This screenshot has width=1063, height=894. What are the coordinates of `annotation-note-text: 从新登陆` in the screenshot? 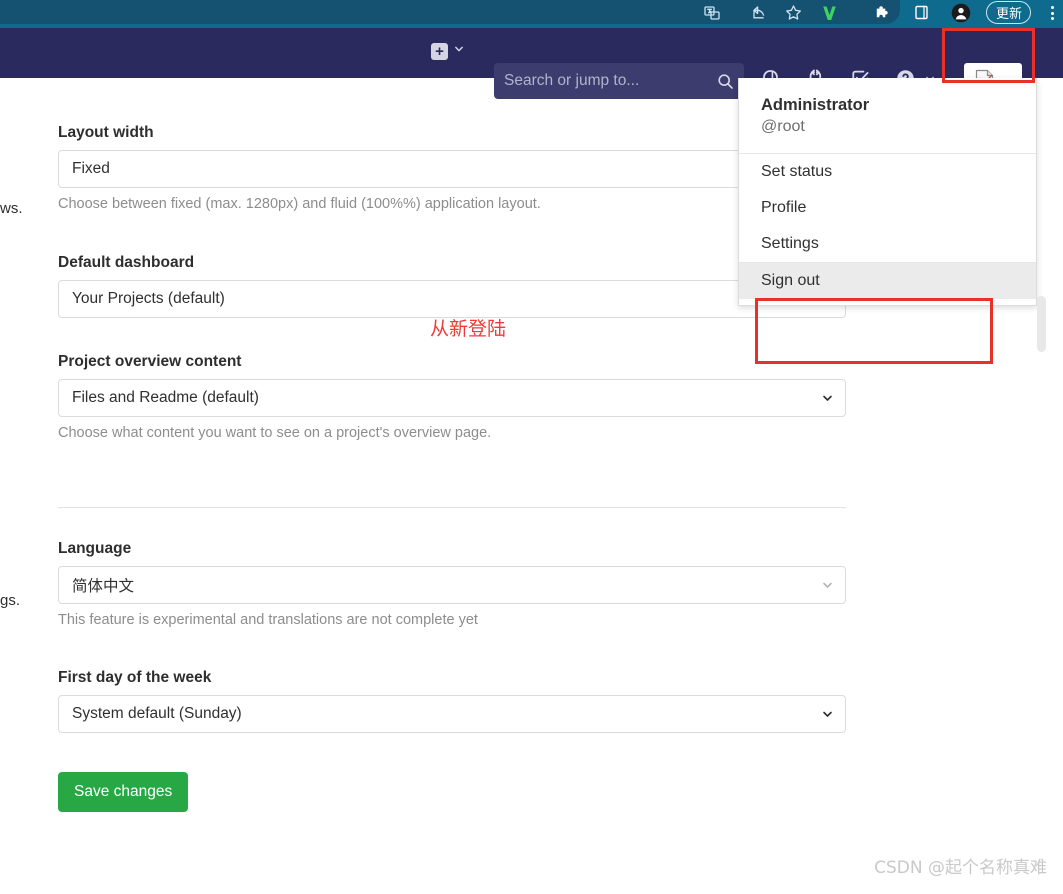 It's located at (468, 329).